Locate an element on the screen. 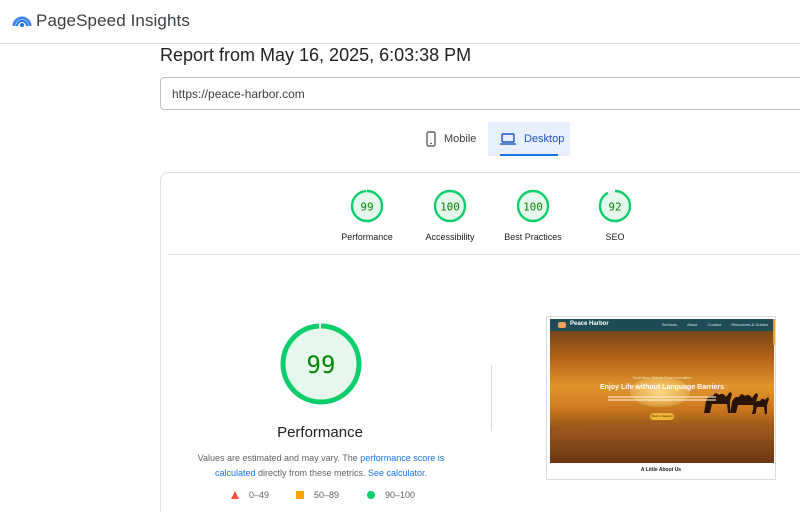 The image size is (800, 512). screenshot-logo-icon is located at coordinates (562, 325).